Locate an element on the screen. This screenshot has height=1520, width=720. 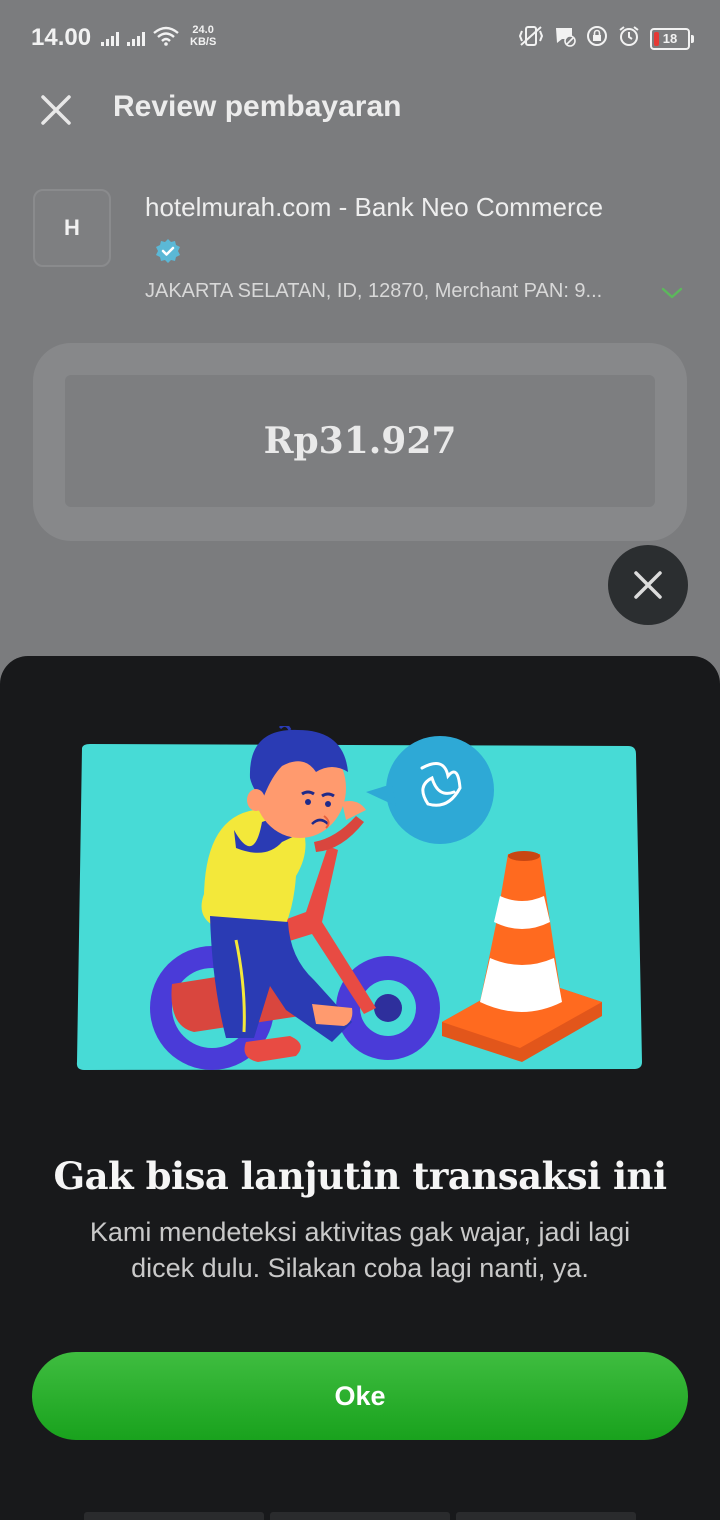
network-speed: 24.0 KB/S is located at coordinates (203, 36).